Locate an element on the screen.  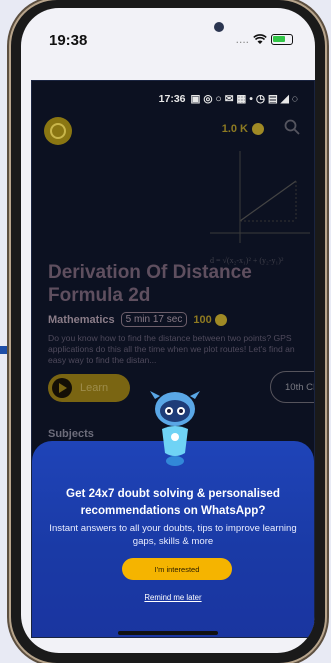
avatar-icon is located at coordinates (58, 131).